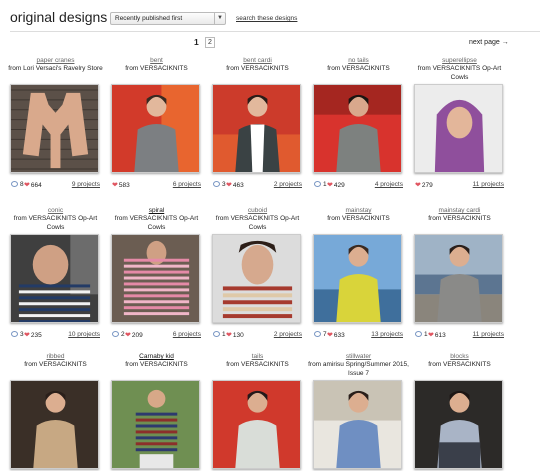 The height and width of the screenshot is (471, 550). Describe the element at coordinates (55, 210) in the screenshot. I see `pattern-name-link: conic` at that location.